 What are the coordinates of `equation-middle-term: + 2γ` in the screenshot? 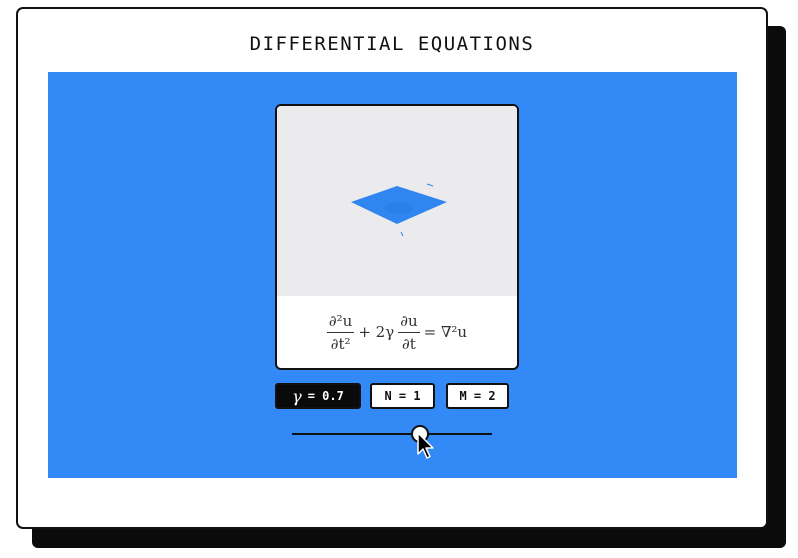 It's located at (376, 332).